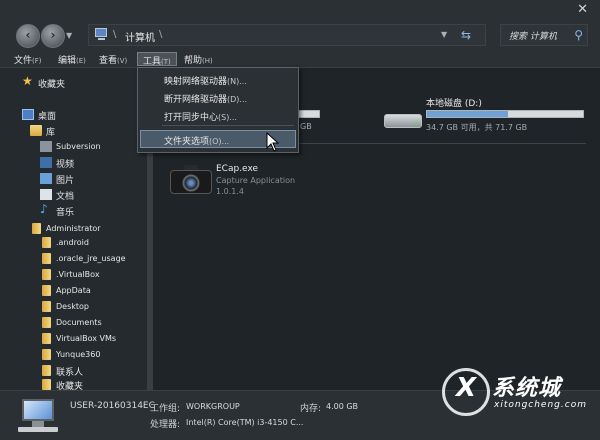 Image resolution: width=600 pixels, height=440 pixels. I want to click on music-icon: ♪, so click(44, 209).